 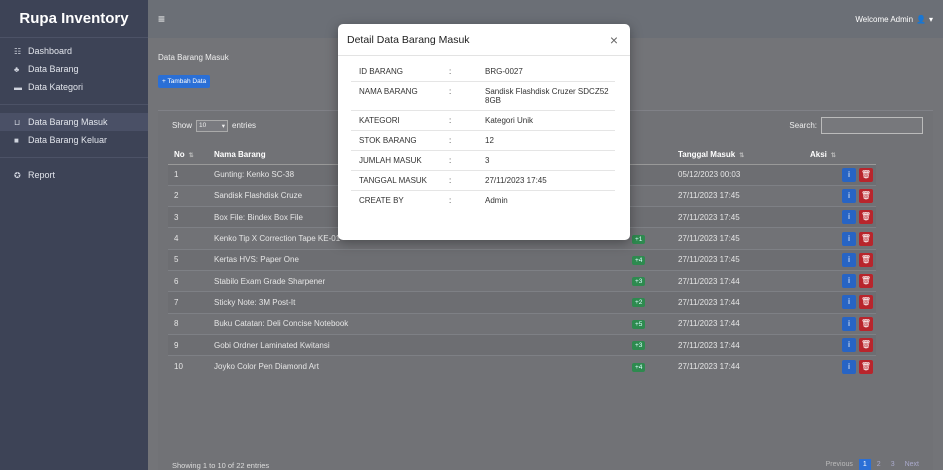 I want to click on sidebar-item-dashboard: ☷ Dashboard, so click(x=74, y=51).